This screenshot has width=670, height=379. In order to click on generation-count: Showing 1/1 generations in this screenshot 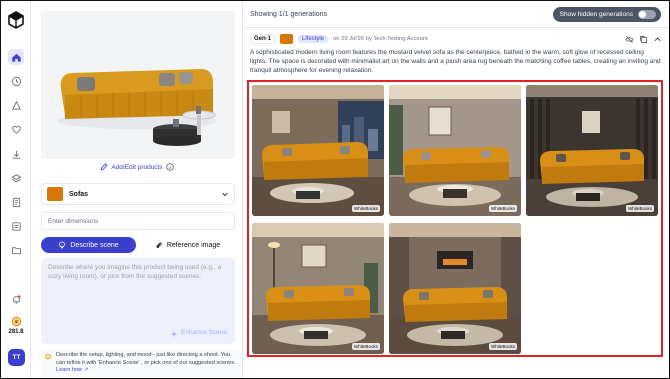, I will do `click(289, 14)`.